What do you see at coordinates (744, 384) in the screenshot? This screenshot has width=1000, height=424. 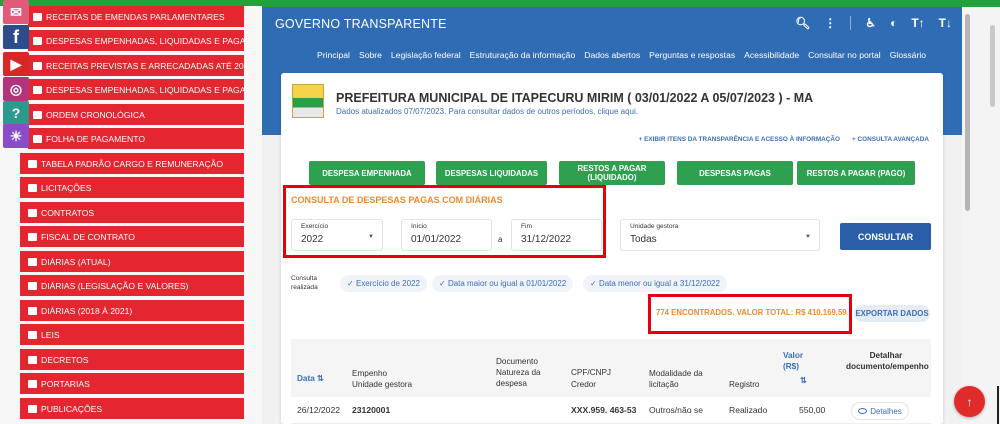 I see `col-registro: Registro` at bounding box center [744, 384].